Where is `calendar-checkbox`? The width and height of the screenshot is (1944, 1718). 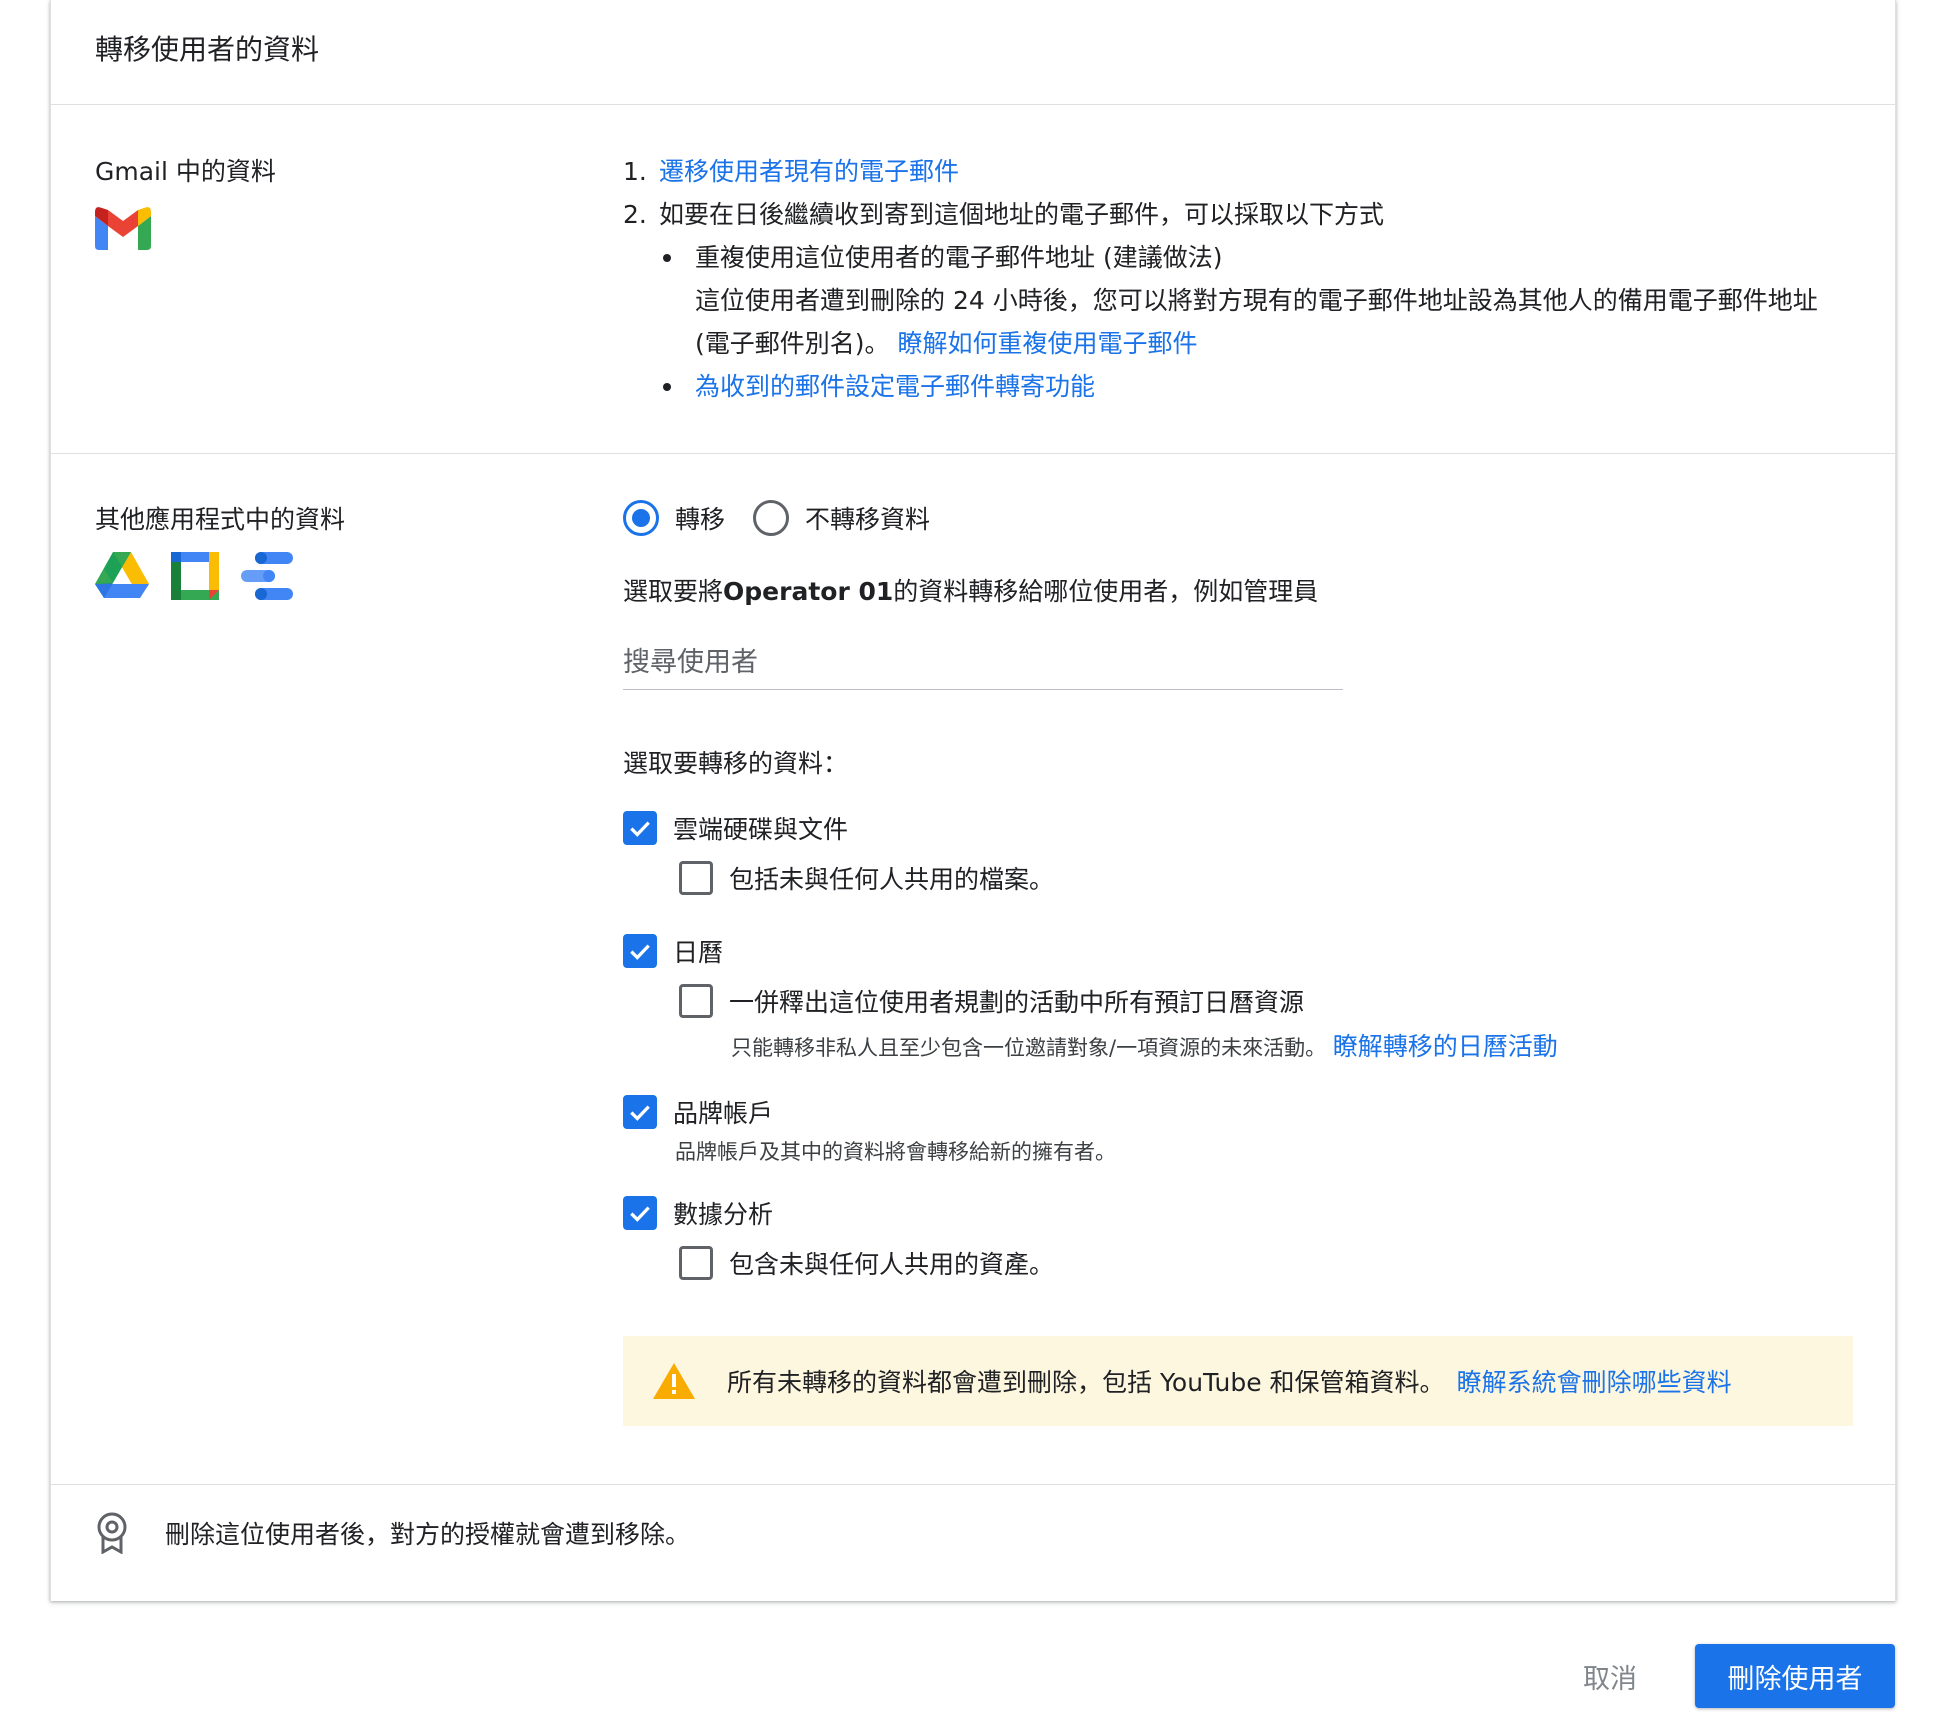
calendar-checkbox is located at coordinates (640, 951).